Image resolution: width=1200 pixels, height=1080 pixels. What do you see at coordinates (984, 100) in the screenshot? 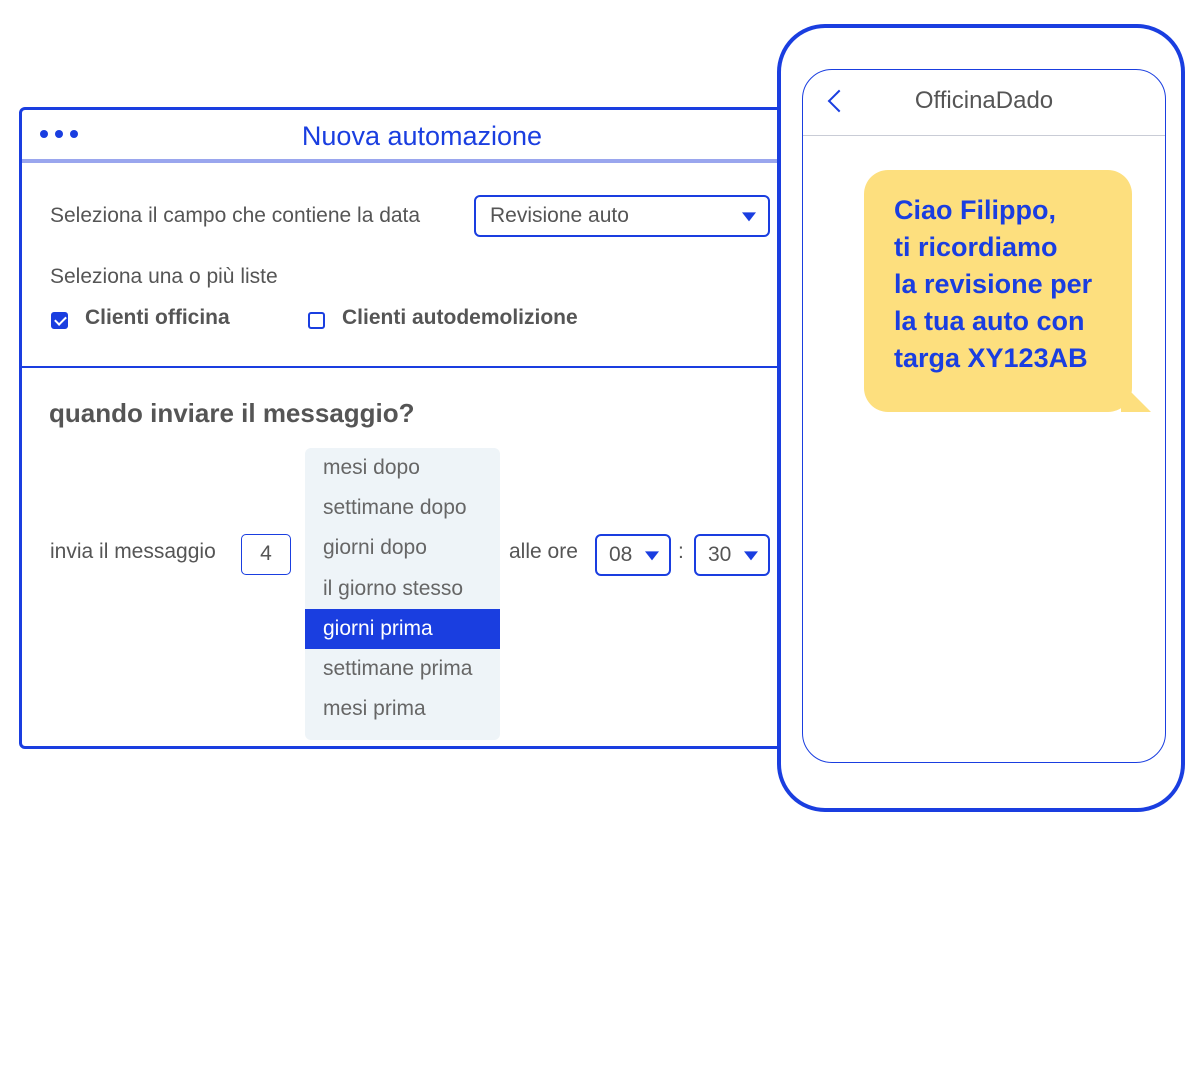
I see `sender-name: OfficinaDado` at bounding box center [984, 100].